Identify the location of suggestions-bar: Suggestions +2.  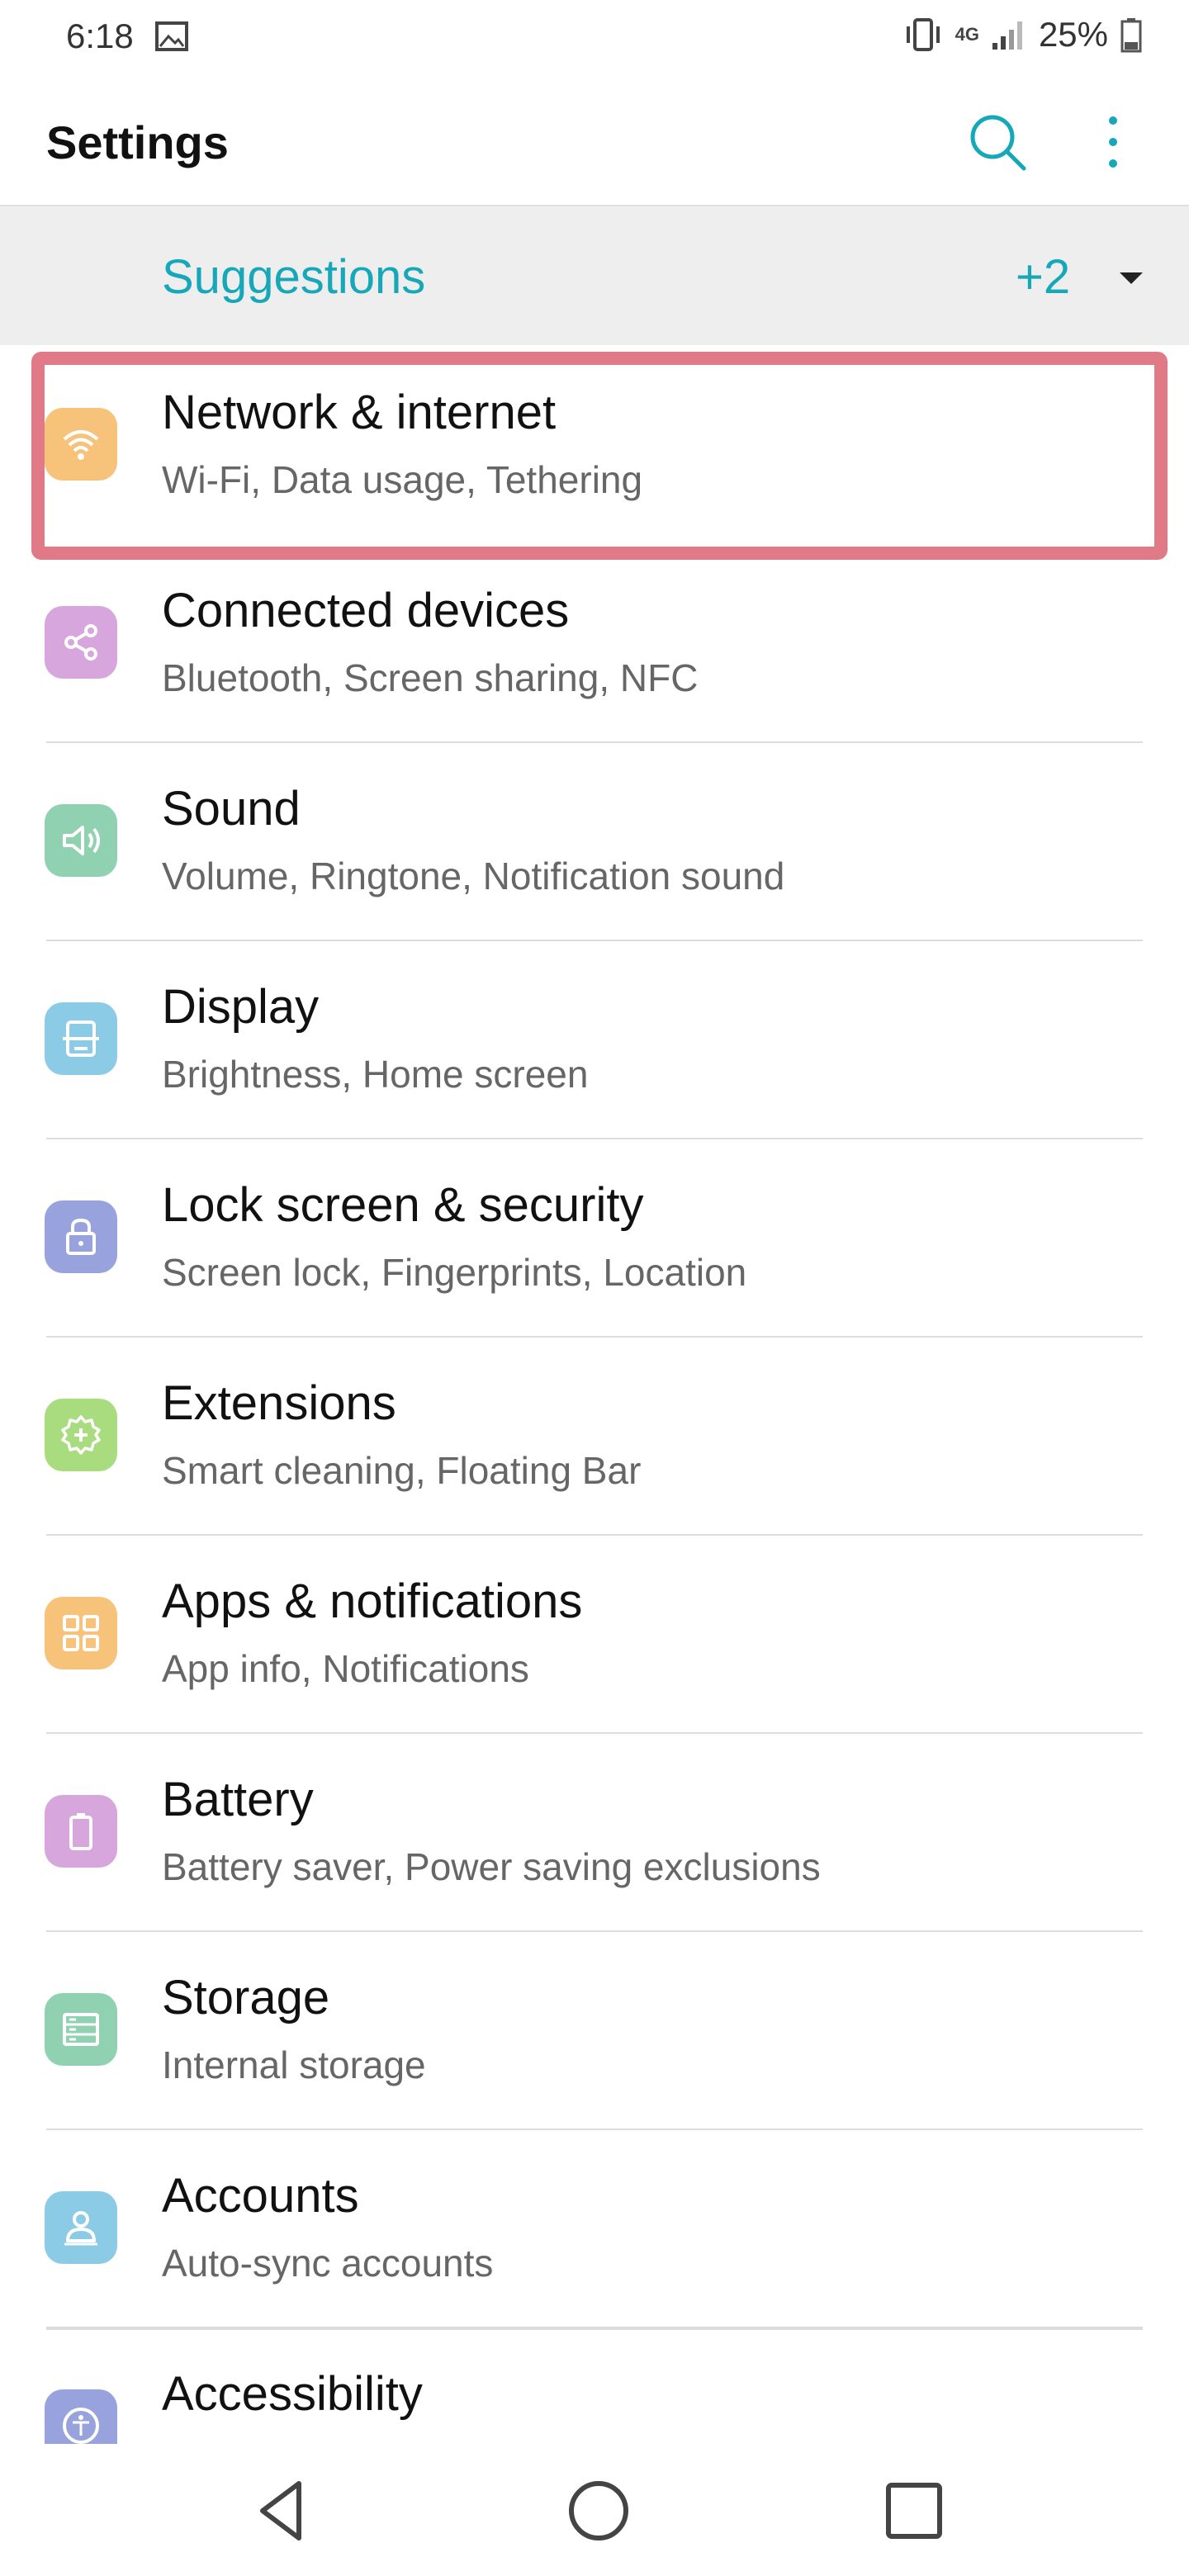
(594, 275).